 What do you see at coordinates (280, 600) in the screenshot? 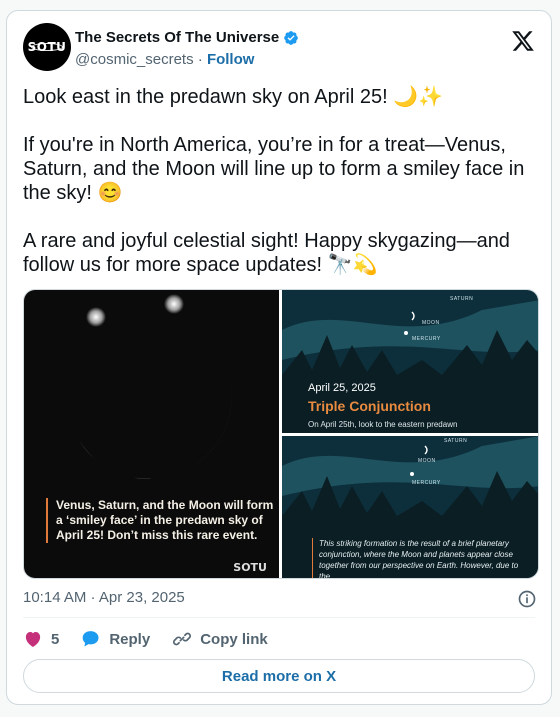
I see `timestamp-row: 10:14 AM · Apr 23, 2025` at bounding box center [280, 600].